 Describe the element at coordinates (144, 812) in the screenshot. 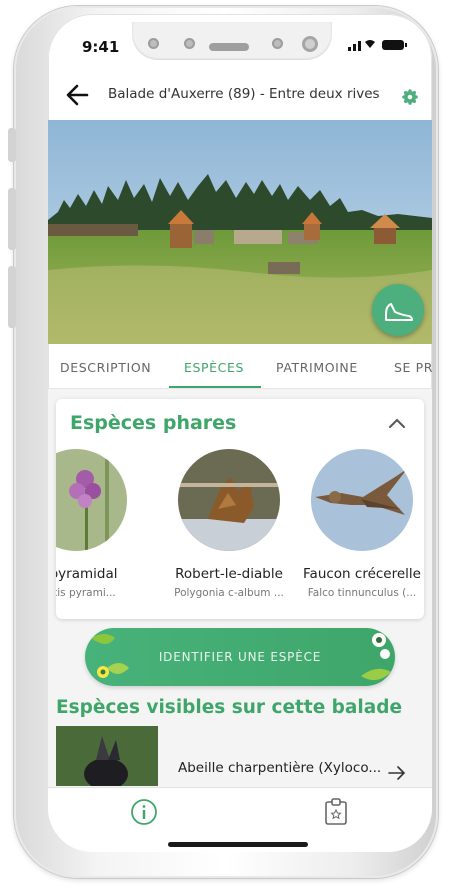

I see `info-icon` at that location.